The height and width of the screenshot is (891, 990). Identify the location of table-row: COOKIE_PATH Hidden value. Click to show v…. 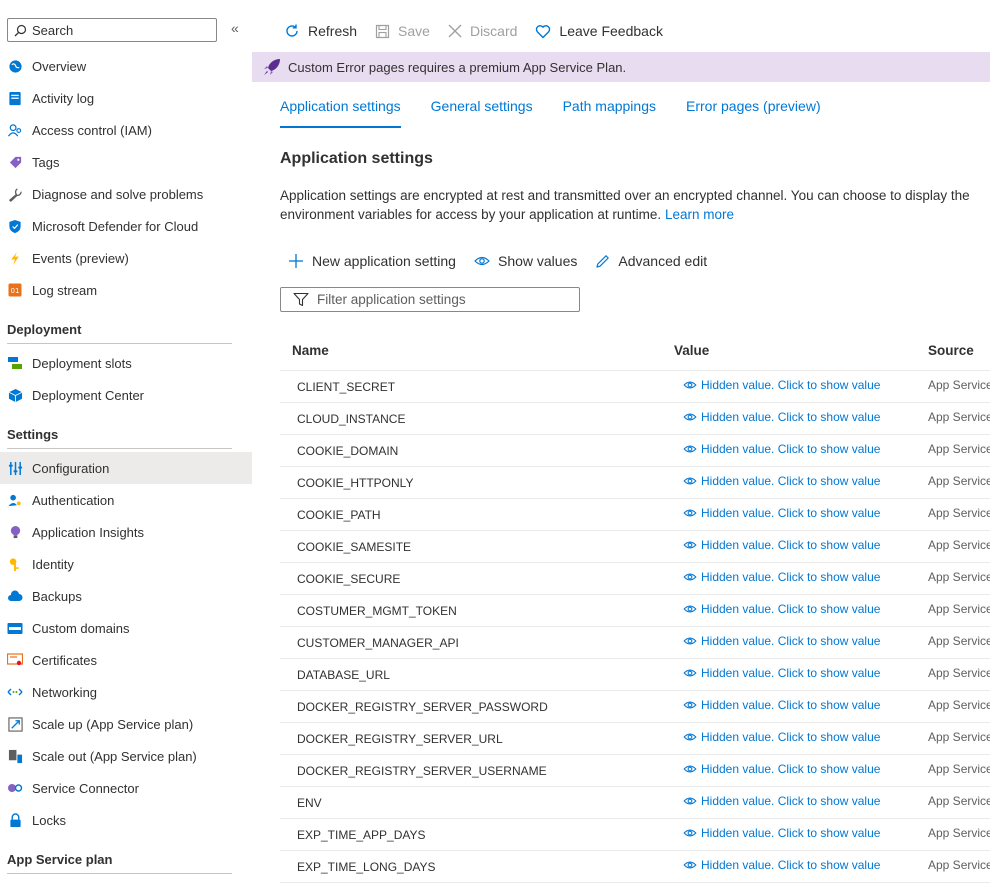
(635, 515).